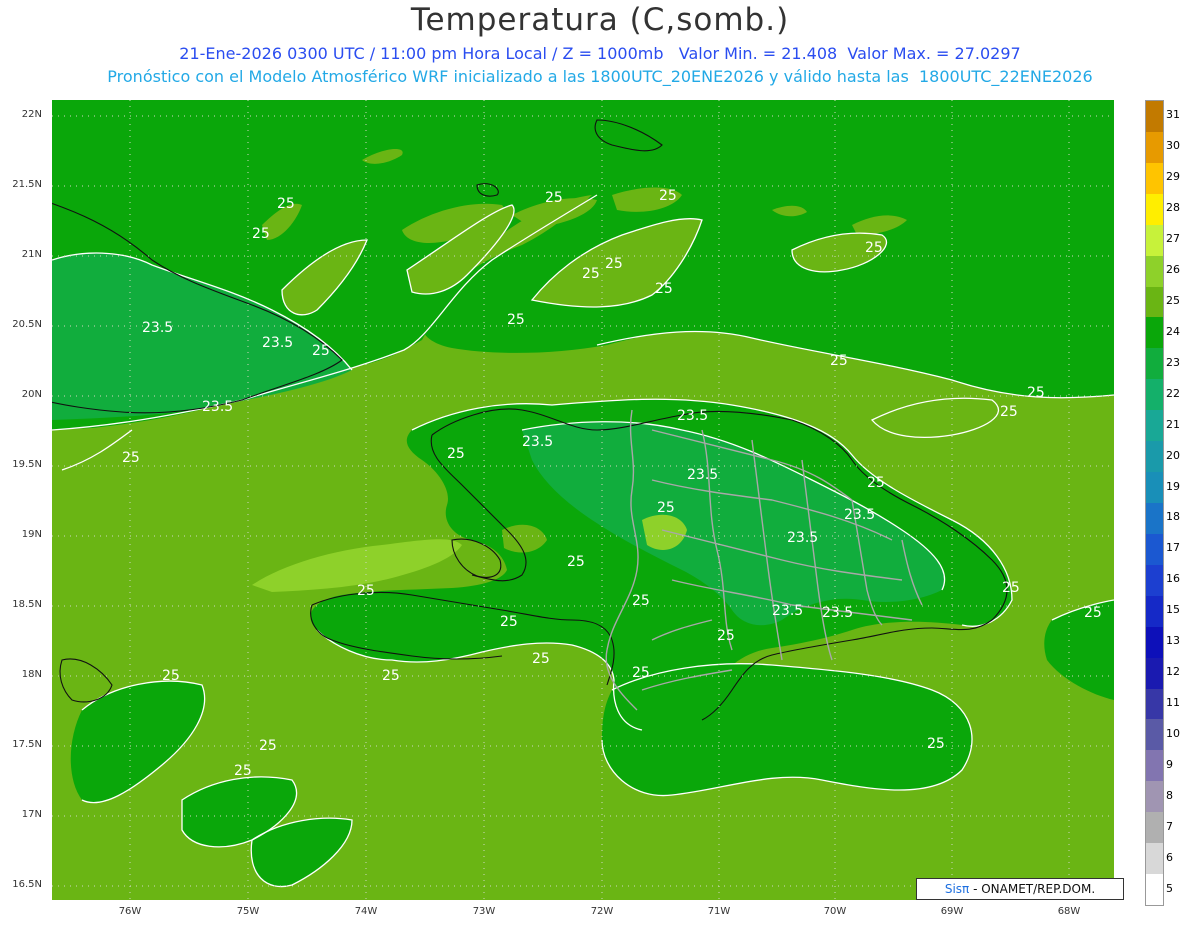 The width and height of the screenshot is (1200, 927). What do you see at coordinates (1173, 702) in the screenshot?
I see `legend-label: 11` at bounding box center [1173, 702].